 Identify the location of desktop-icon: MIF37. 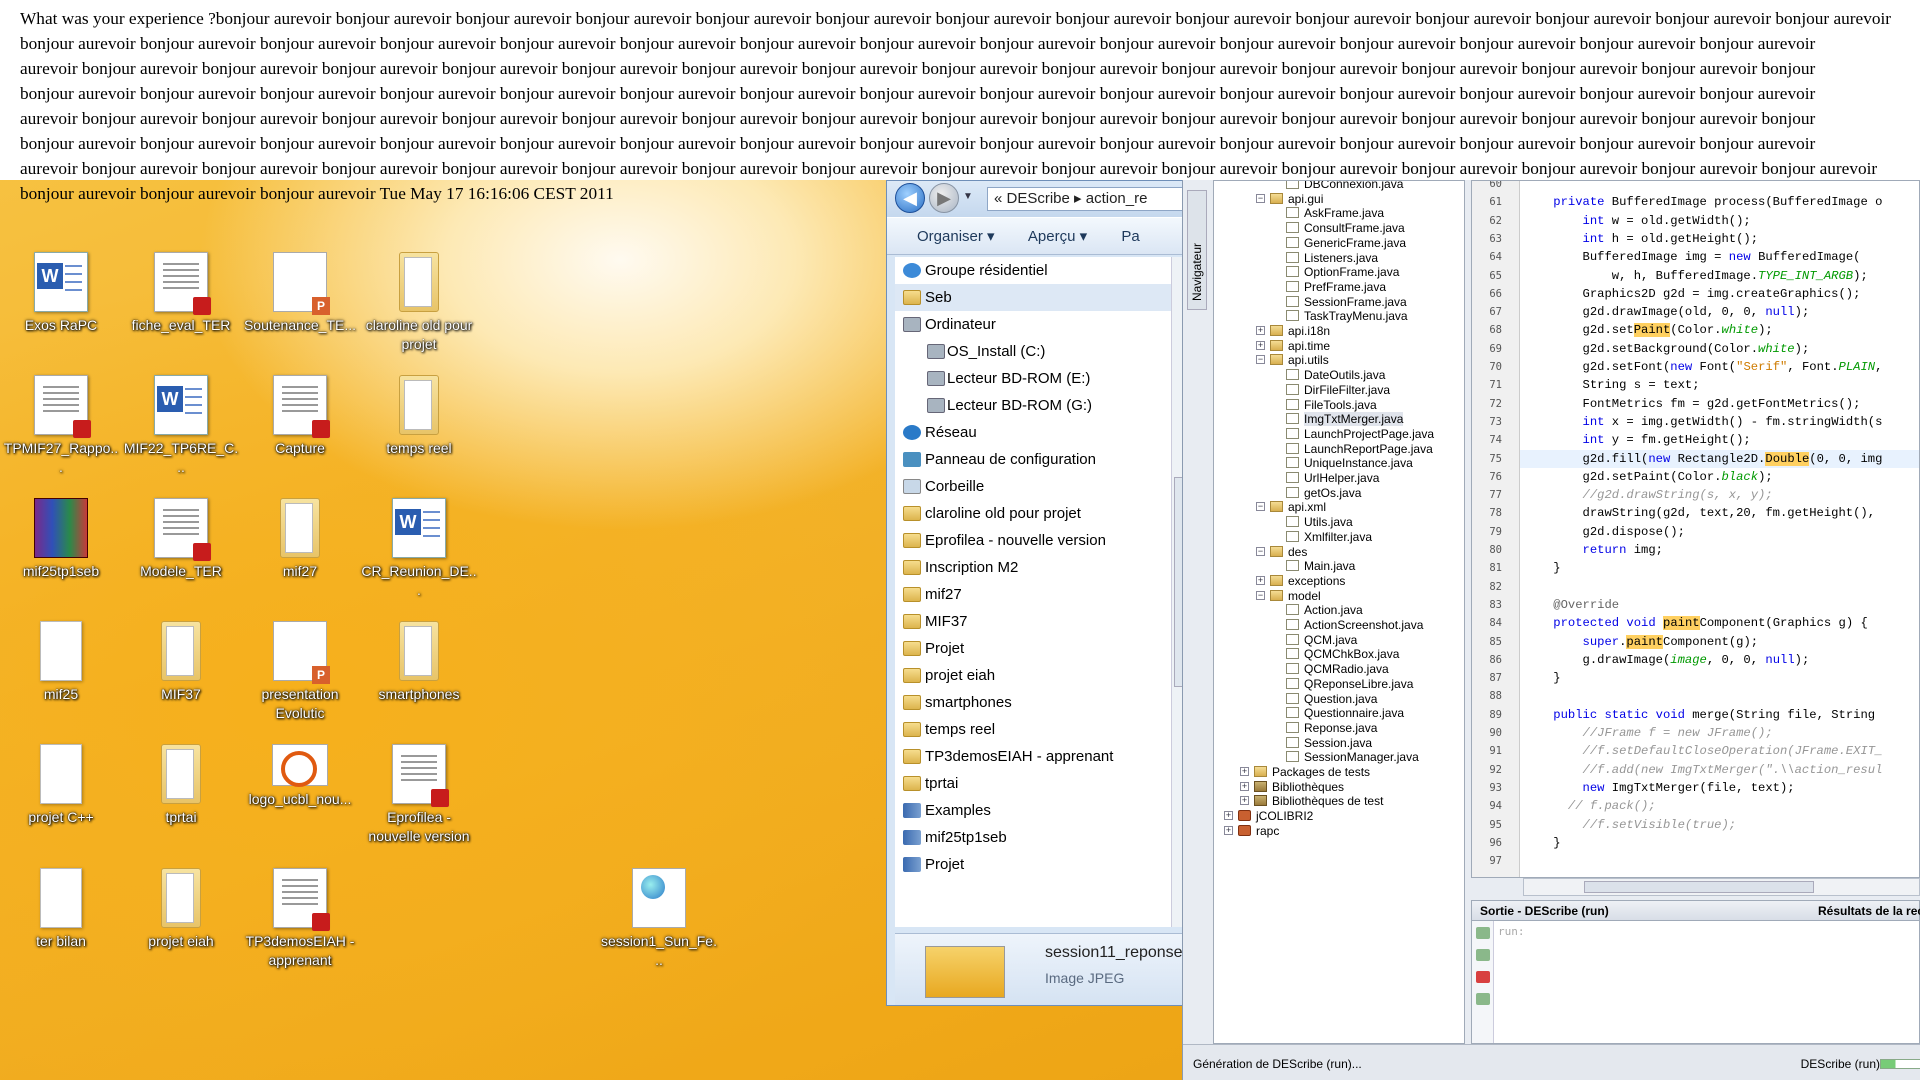
(181, 662).